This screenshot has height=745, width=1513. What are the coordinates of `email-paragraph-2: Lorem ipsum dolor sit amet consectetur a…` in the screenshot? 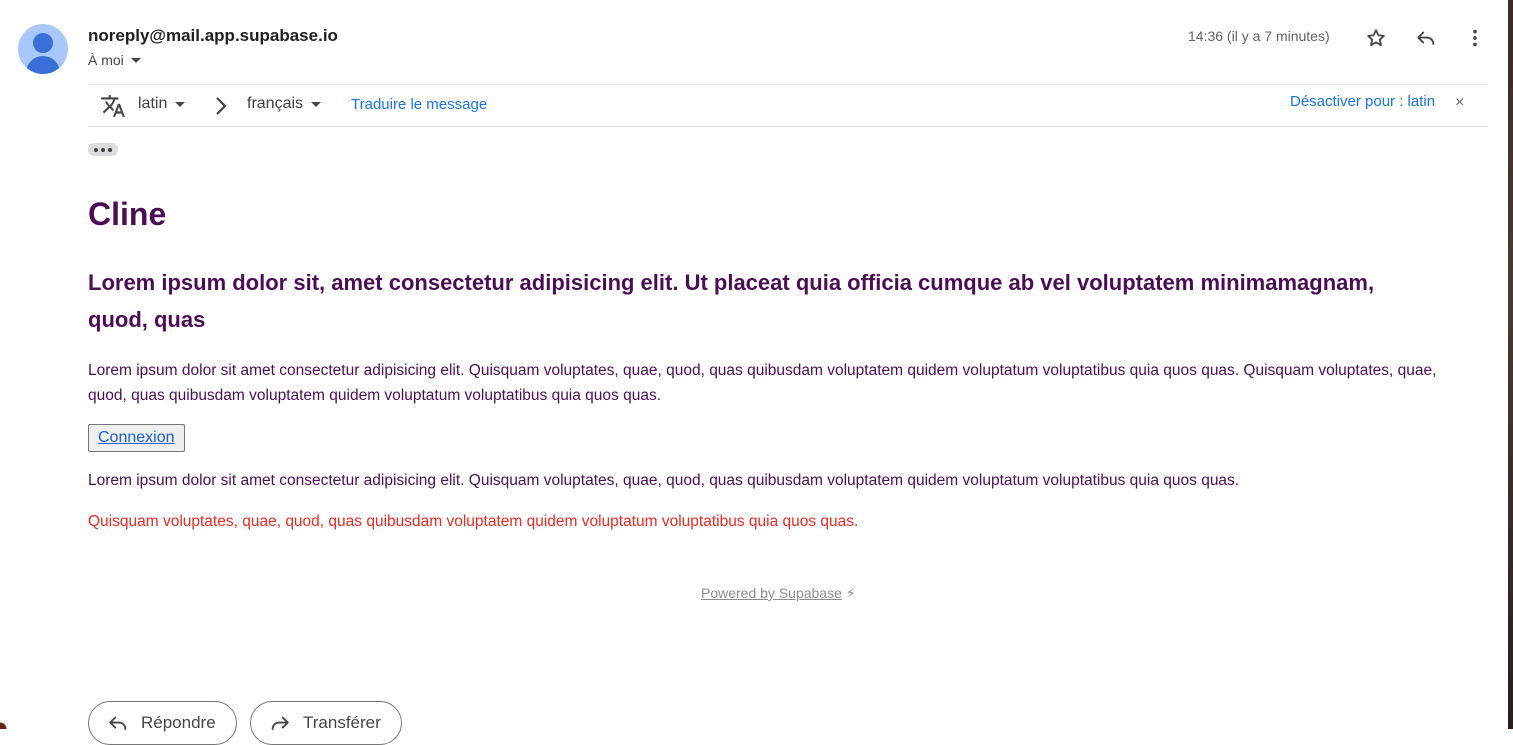 It's located at (664, 480).